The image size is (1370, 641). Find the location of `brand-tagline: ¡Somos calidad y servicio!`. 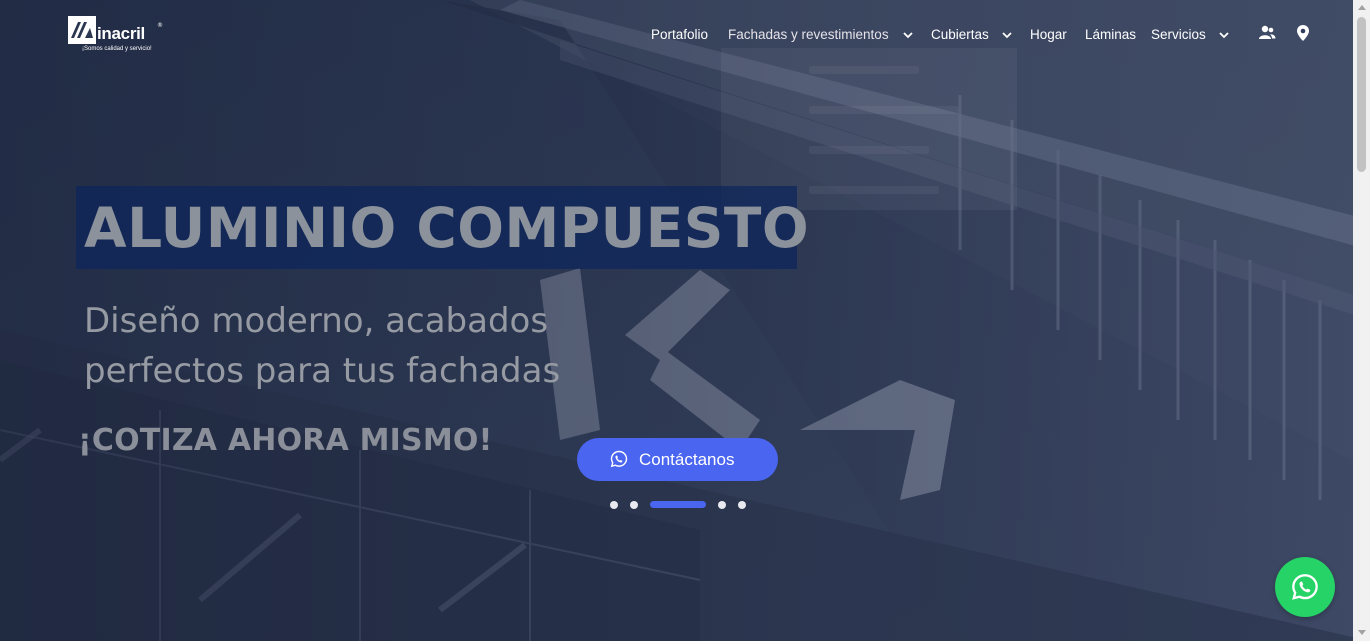

brand-tagline: ¡Somos calidad y servicio! is located at coordinates (117, 49).